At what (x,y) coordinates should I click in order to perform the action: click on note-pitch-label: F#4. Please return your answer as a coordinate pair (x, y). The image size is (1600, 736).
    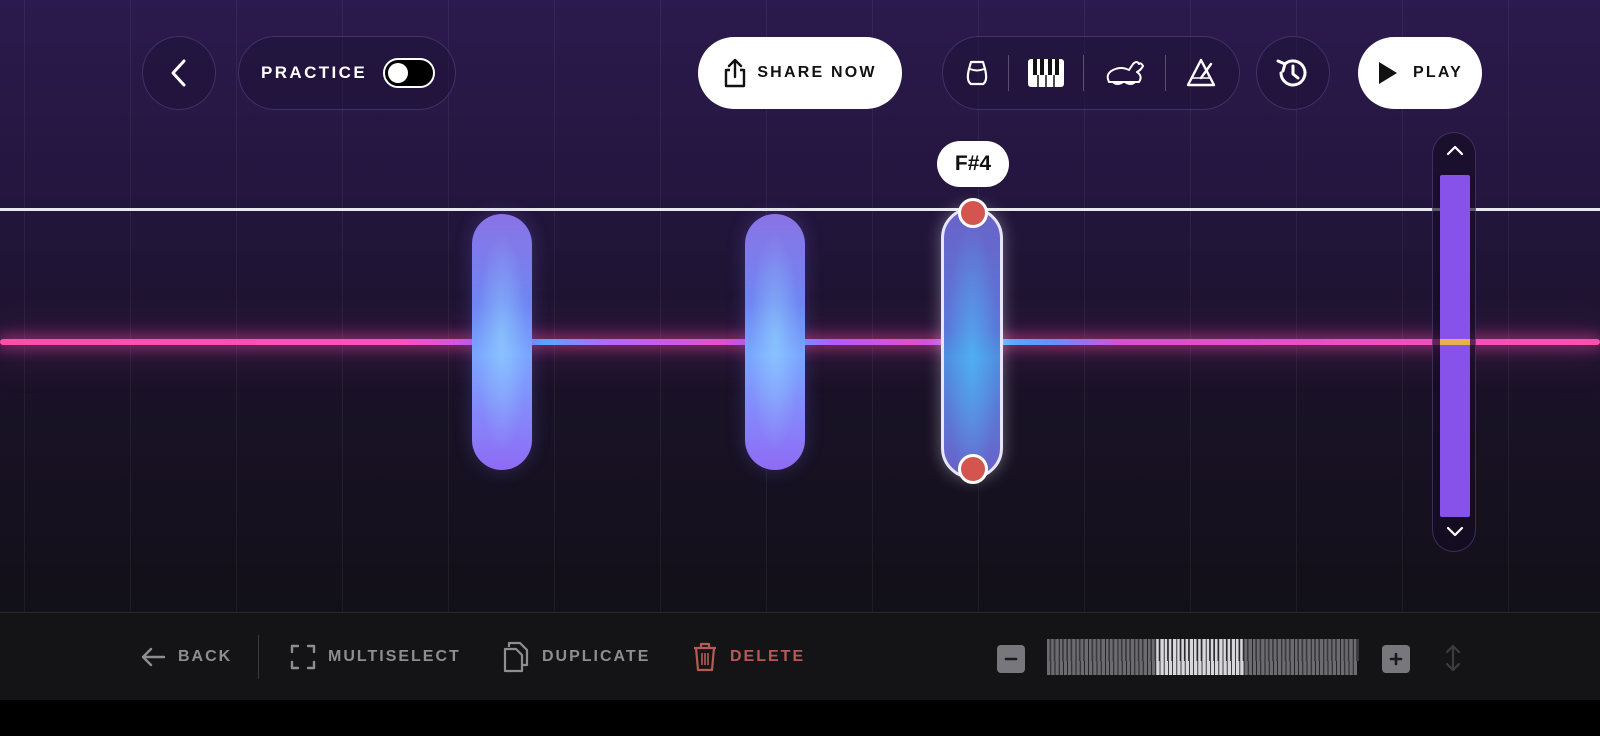
    Looking at the image, I should click on (973, 164).